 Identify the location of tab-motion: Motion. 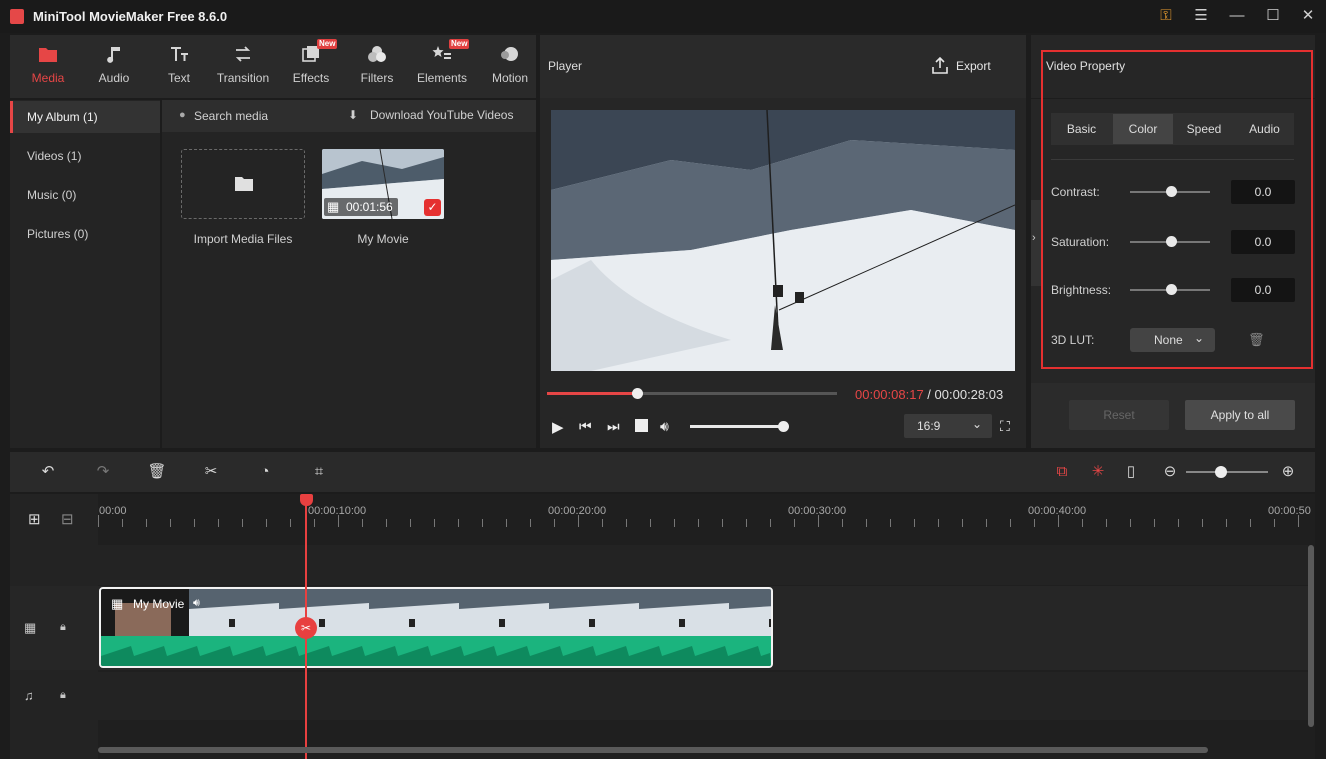
(510, 66).